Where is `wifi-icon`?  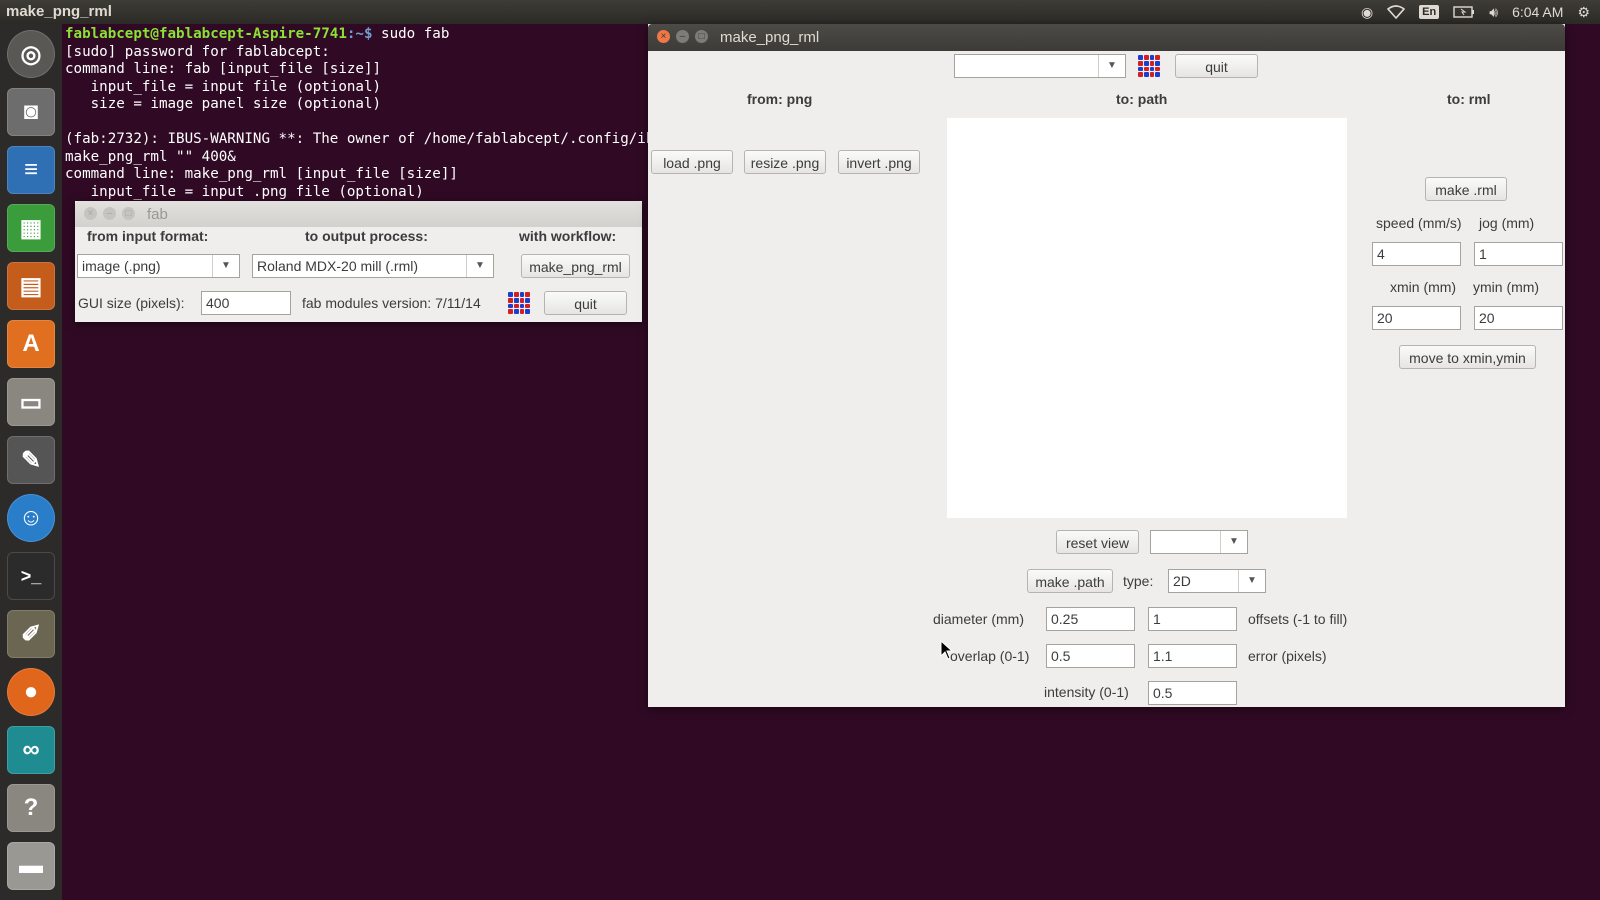
wifi-icon is located at coordinates (1396, 12).